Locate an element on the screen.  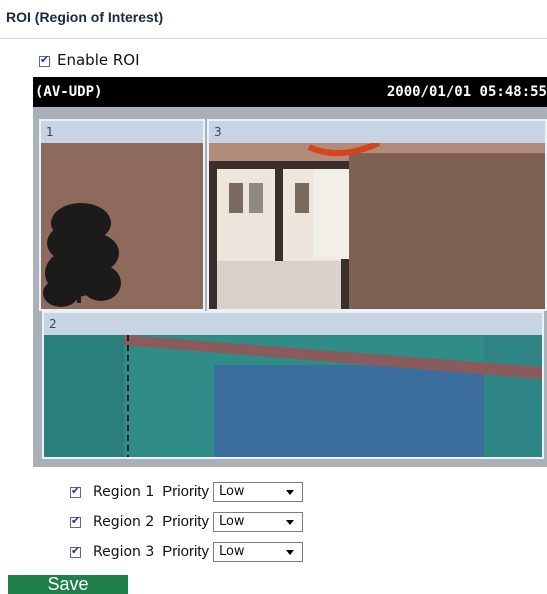
page-title: ROI (Region of Interest) is located at coordinates (85, 17).